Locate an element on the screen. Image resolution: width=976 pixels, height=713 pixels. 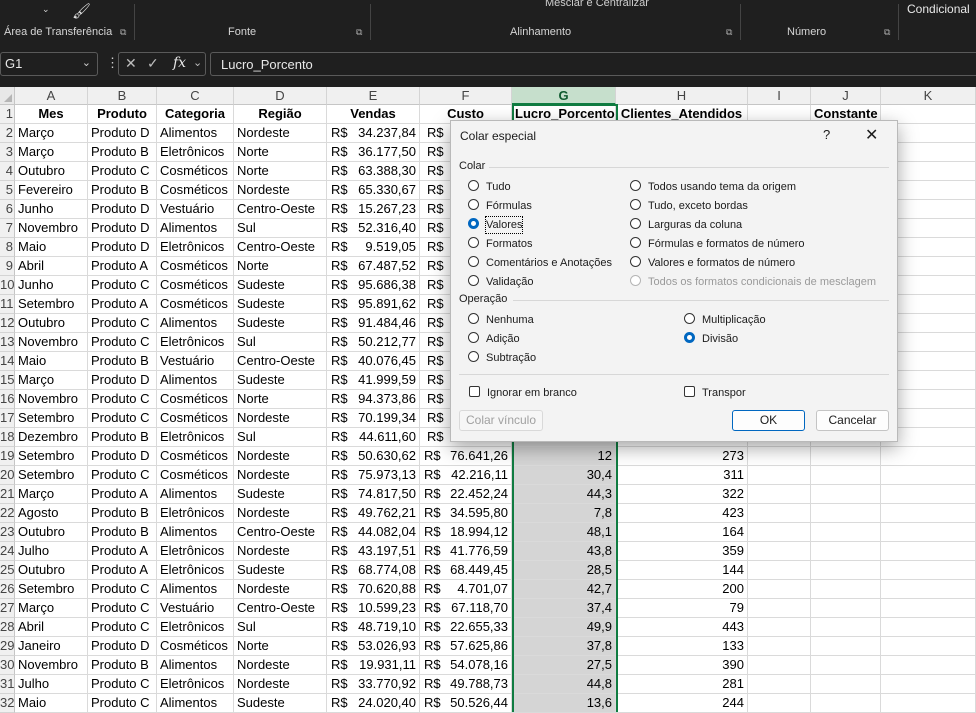
table-cell: R$ 41.999,59 is located at coordinates (373, 380).